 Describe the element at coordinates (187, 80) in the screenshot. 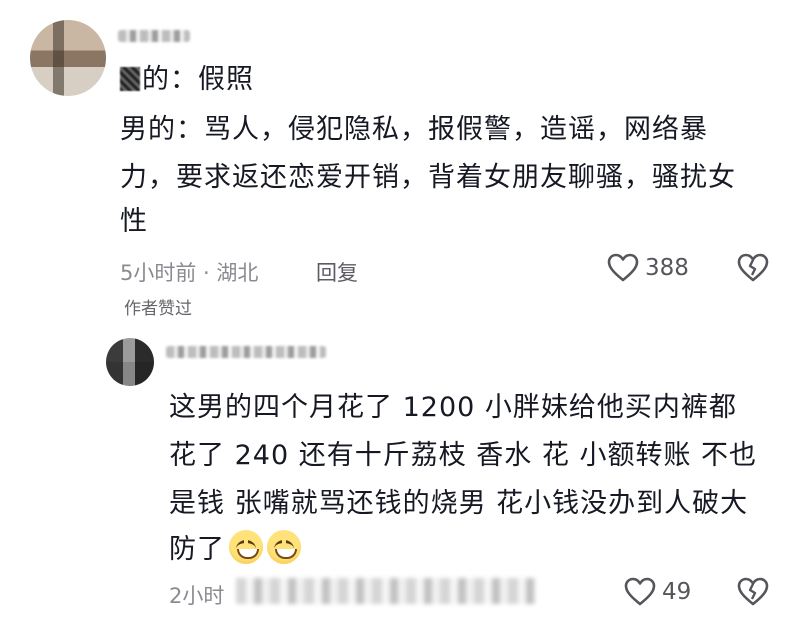

I see `comment-text-line-1: 的：假照` at that location.